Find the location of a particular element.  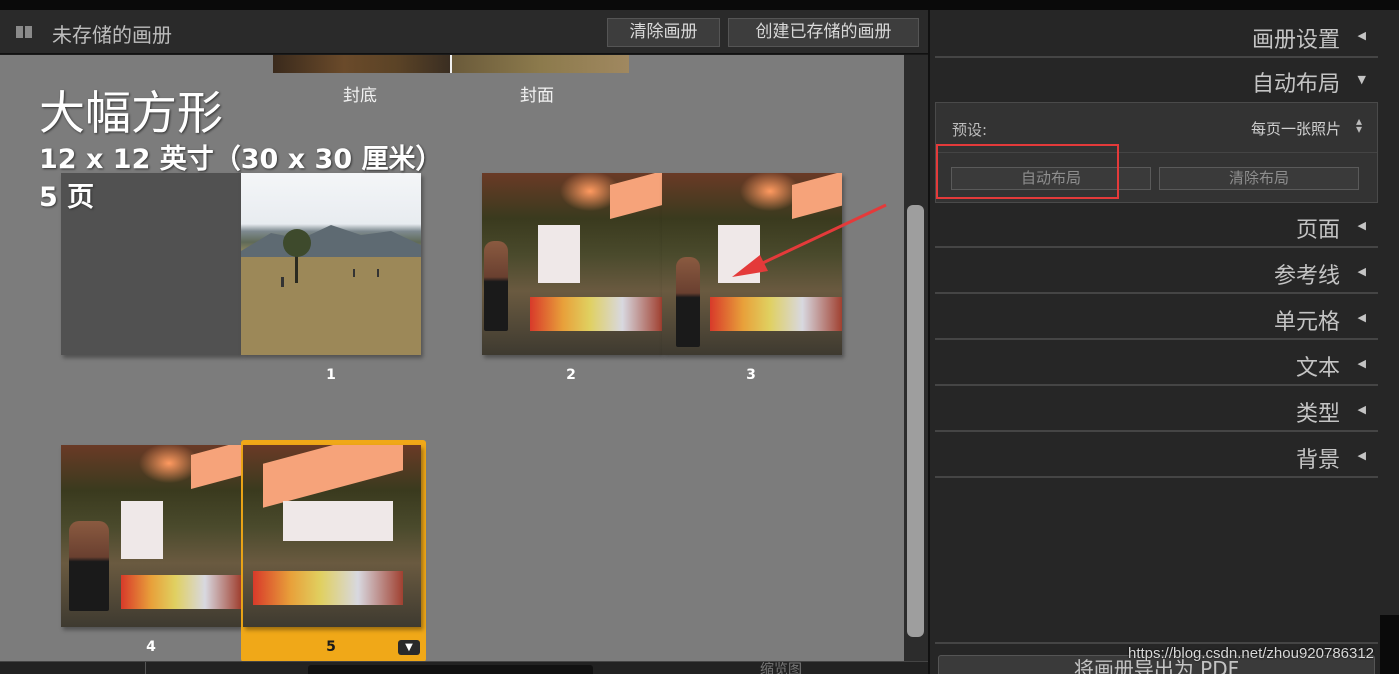

watermark-text: https://blog.csdn.net/zhou920786312 is located at coordinates (1251, 653).